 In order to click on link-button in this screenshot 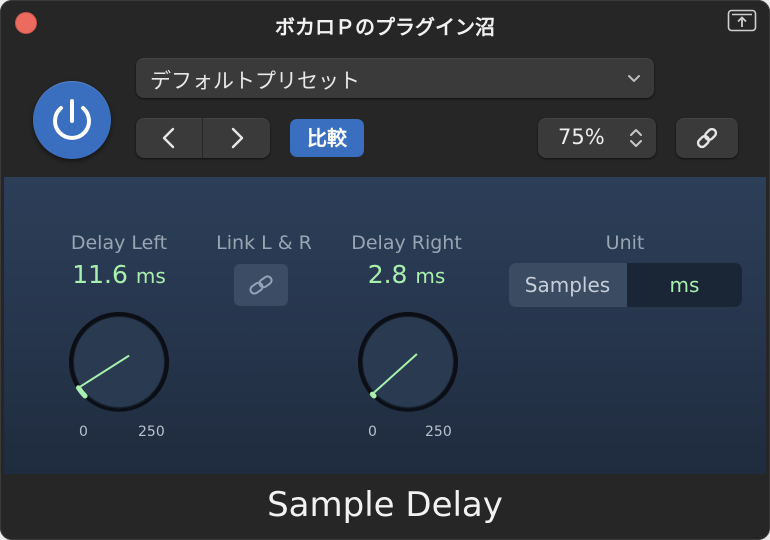, I will do `click(707, 138)`.